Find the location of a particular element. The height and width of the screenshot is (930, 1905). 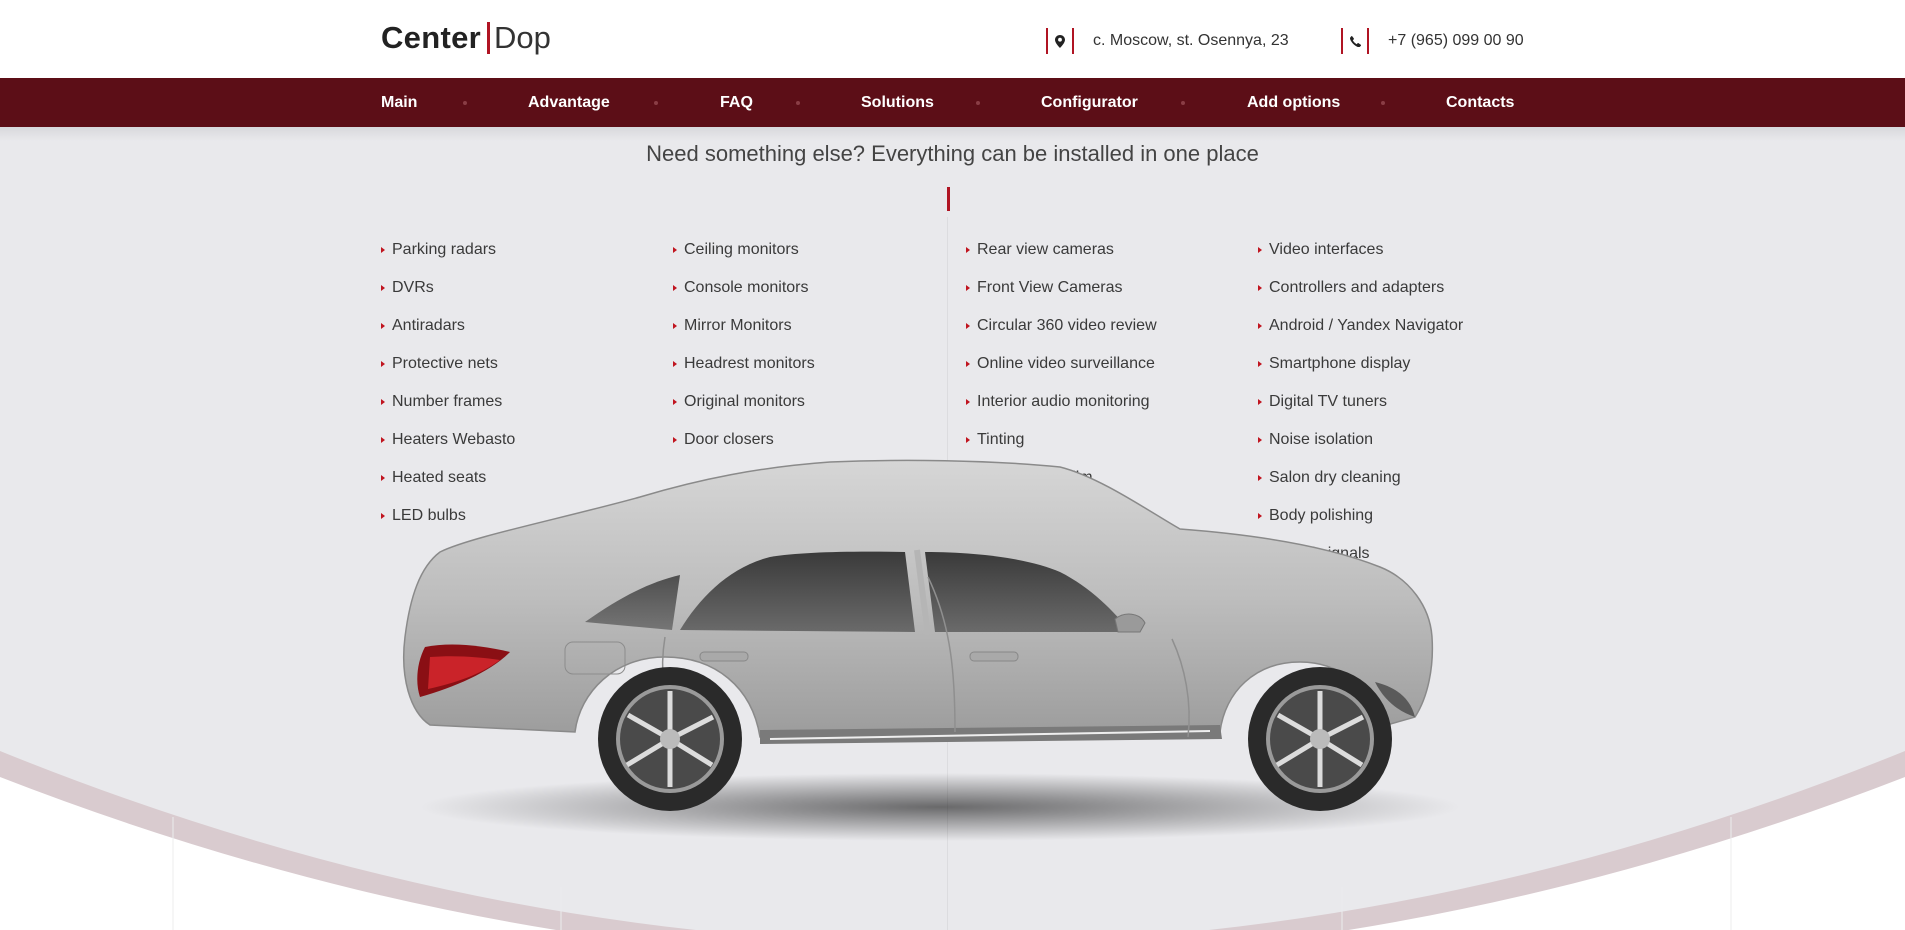

logo-divider is located at coordinates (488, 38).